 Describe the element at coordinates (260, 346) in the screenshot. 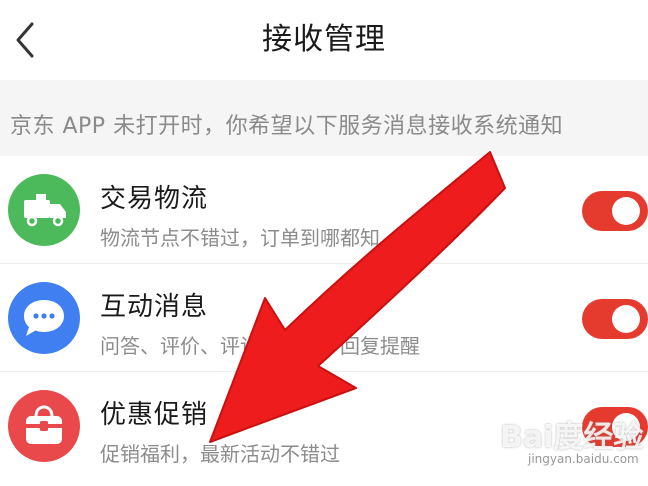

I see `item-subtitle: 问答、评价、评论、点赞、回复提醒` at that location.